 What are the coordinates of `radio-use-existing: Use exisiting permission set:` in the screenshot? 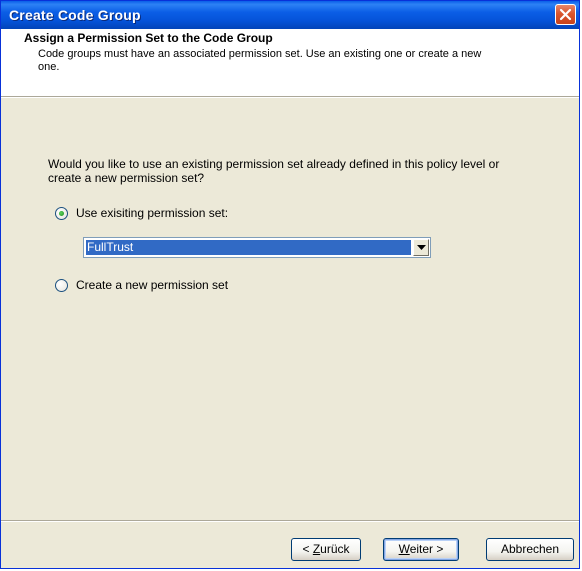 It's located at (141, 213).